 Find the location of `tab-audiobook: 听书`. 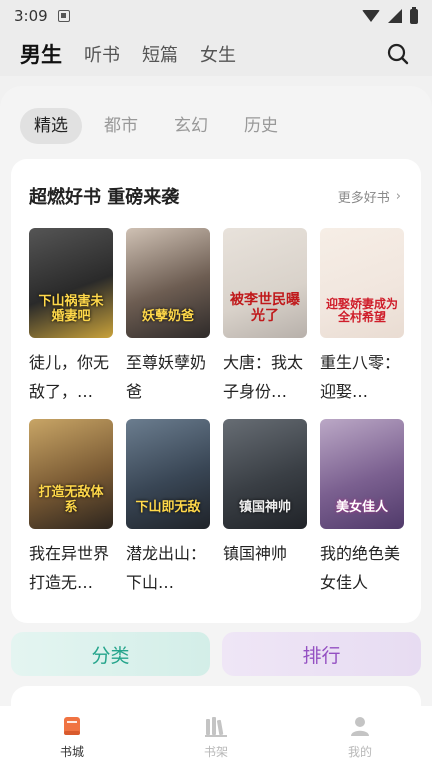

tab-audiobook: 听书 is located at coordinates (102, 54).